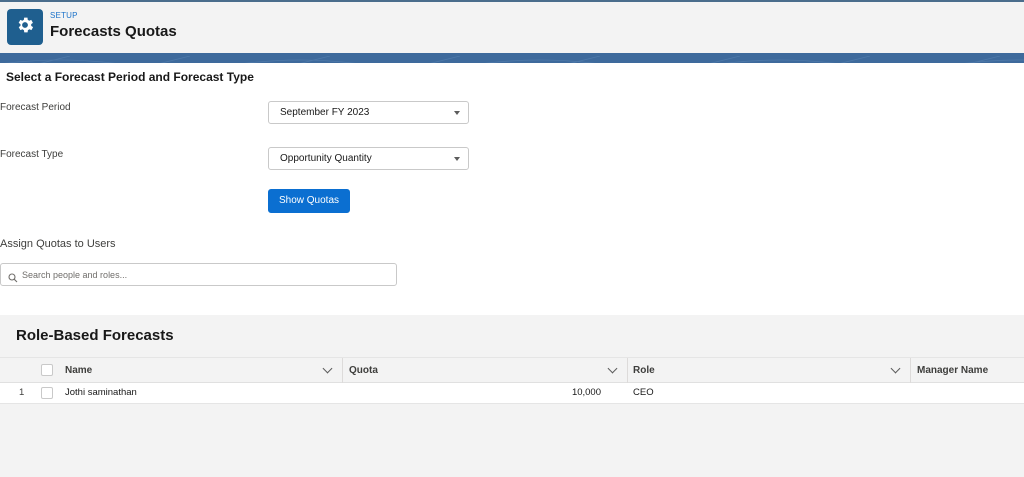  Describe the element at coordinates (95, 335) in the screenshot. I see `role-based-forecasts-title: Role-Based Forecasts` at that location.